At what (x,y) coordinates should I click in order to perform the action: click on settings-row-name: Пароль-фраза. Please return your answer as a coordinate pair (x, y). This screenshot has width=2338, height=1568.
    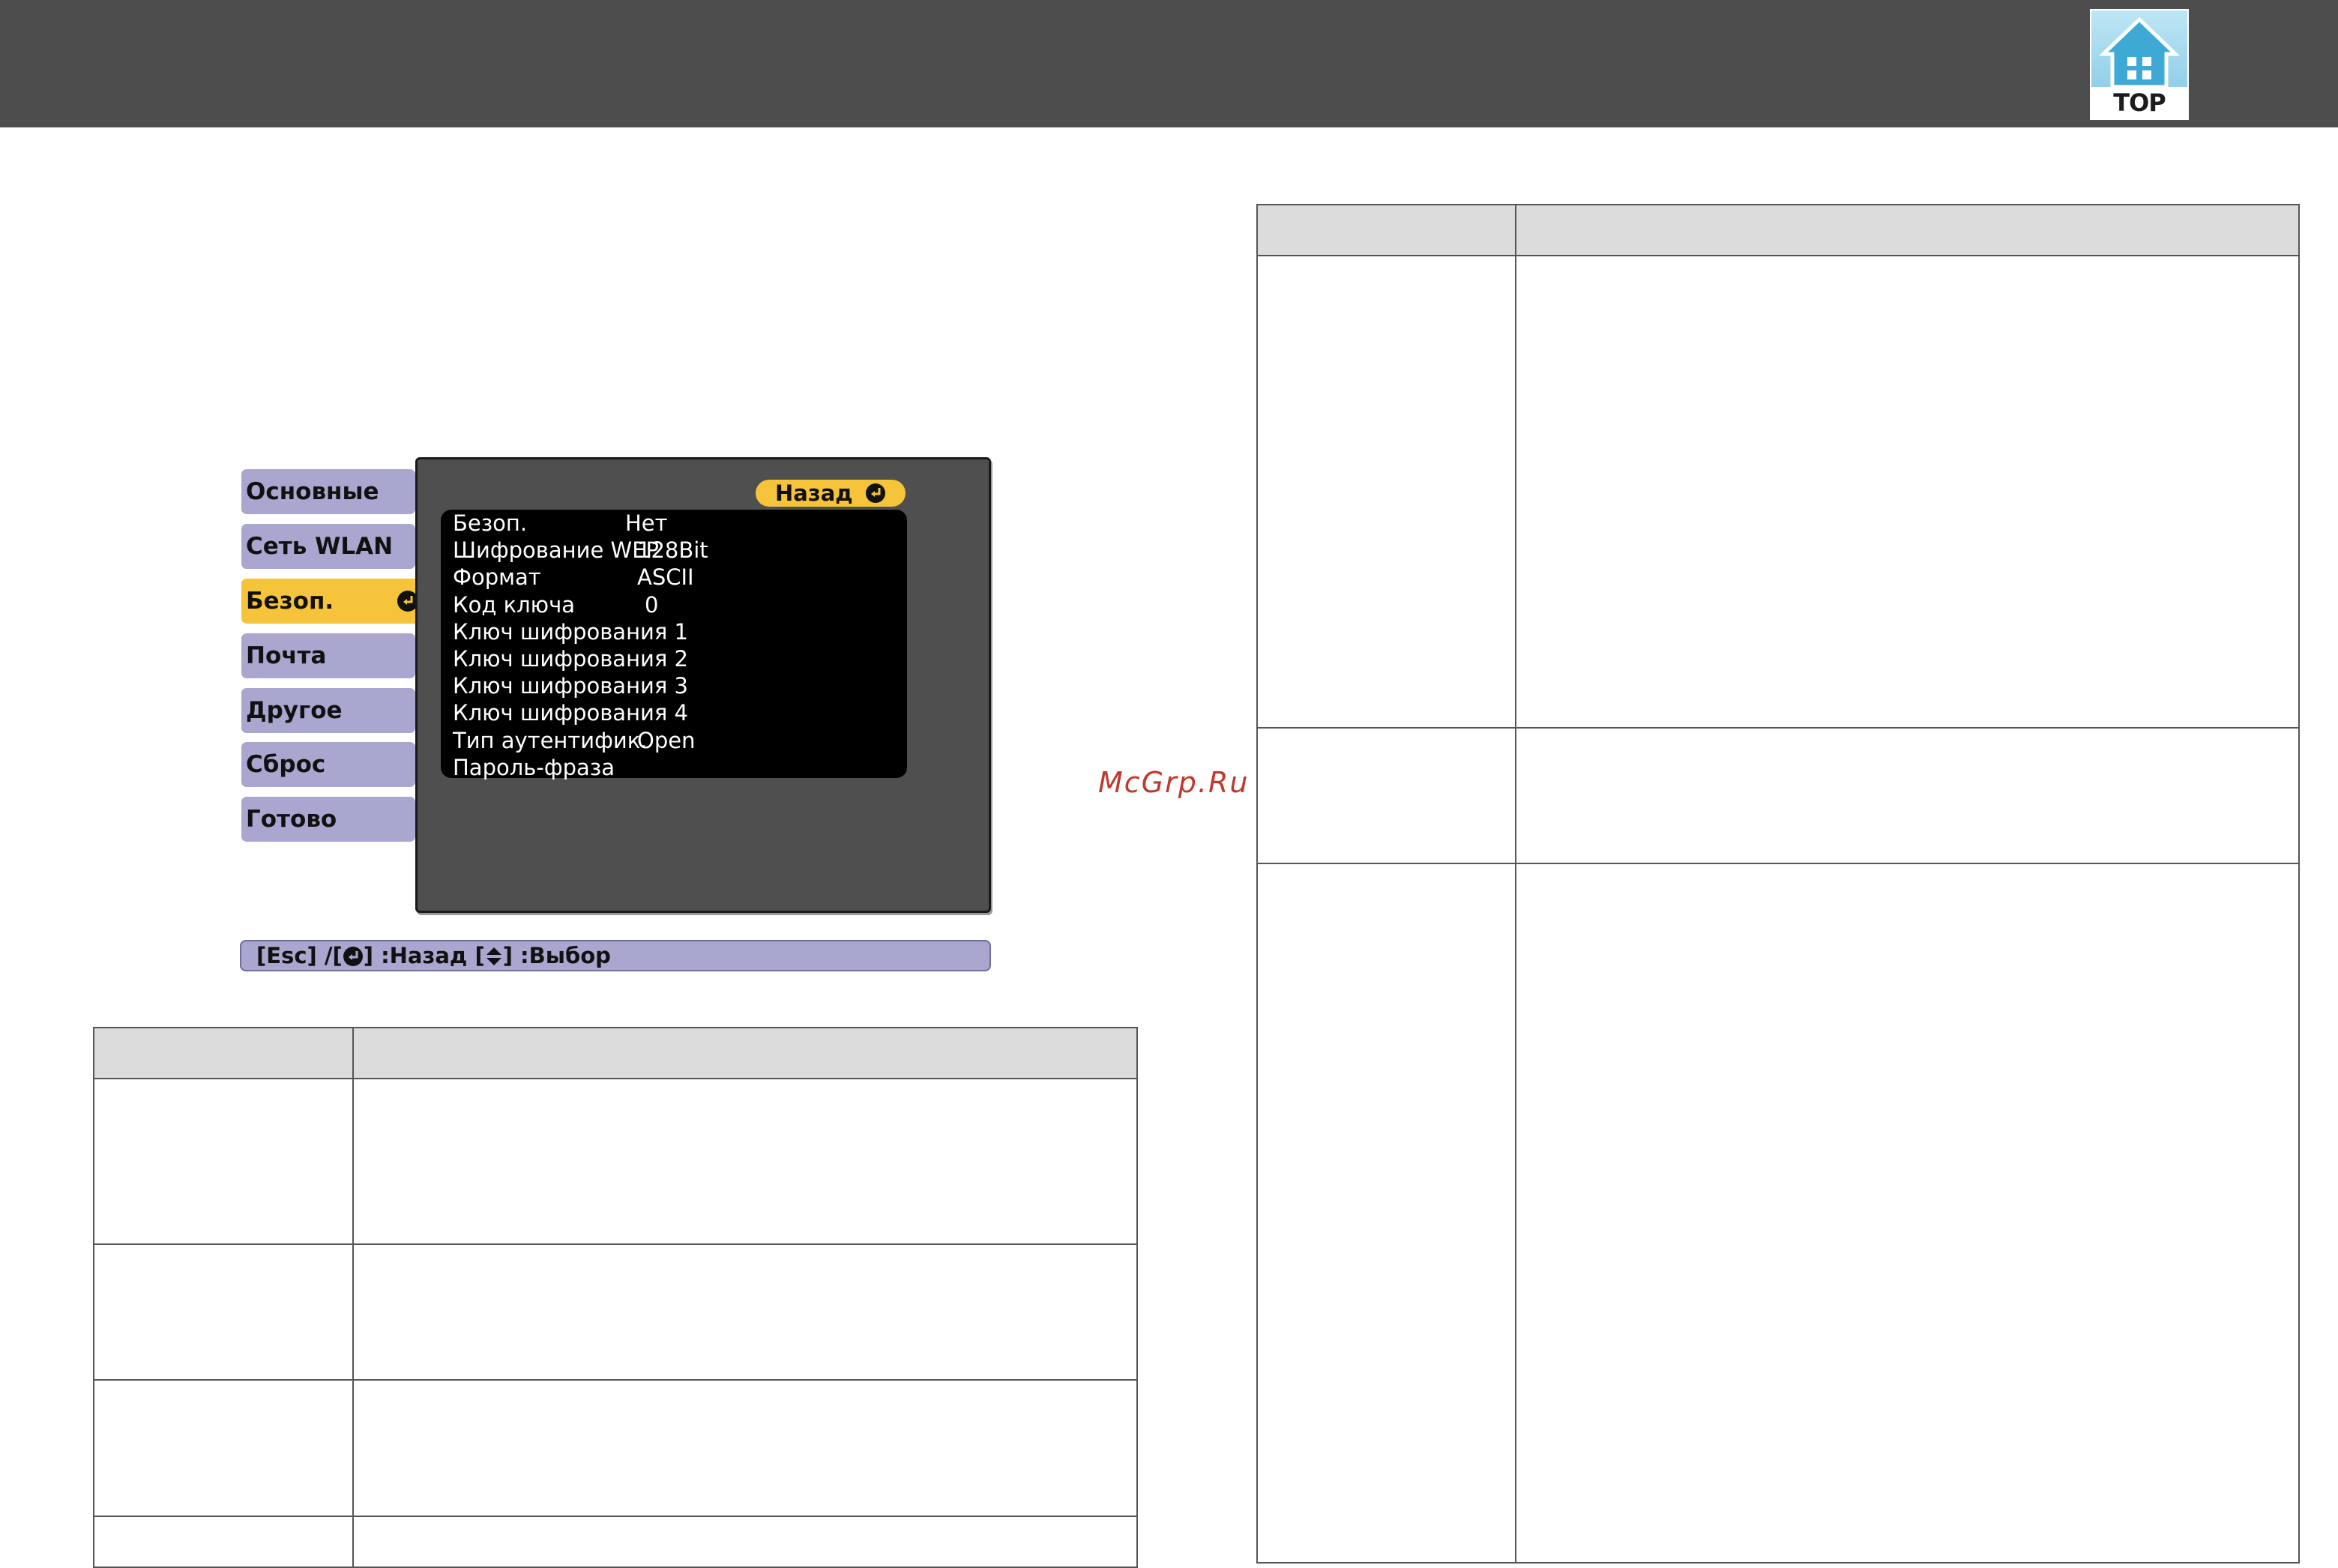
    Looking at the image, I should click on (534, 767).